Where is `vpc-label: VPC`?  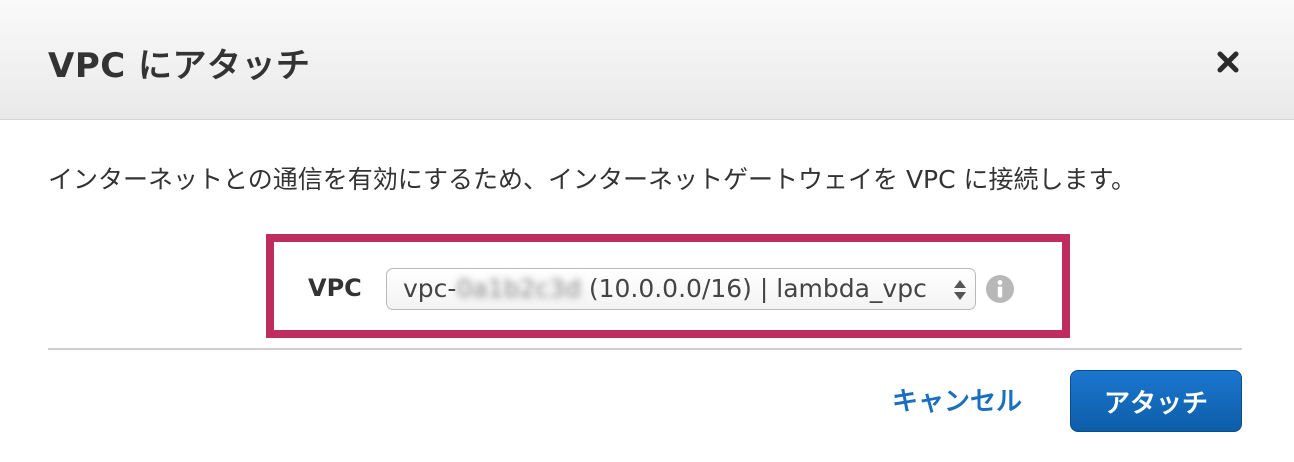
vpc-label: VPC is located at coordinates (335, 288).